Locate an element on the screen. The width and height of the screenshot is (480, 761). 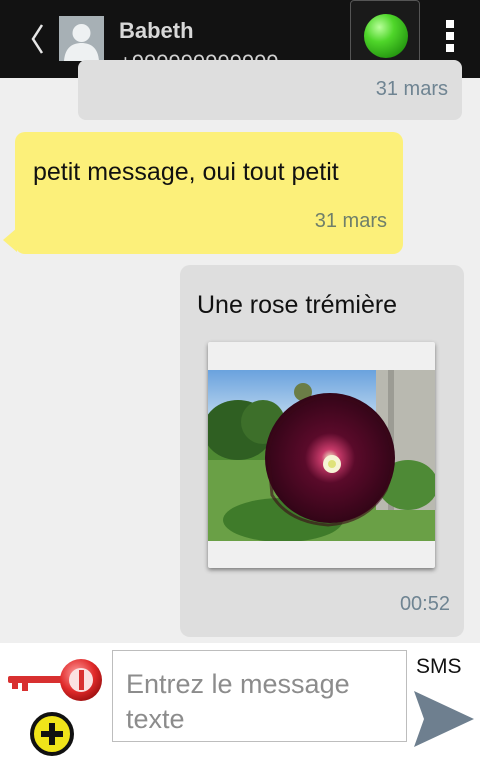
key-icon is located at coordinates (55, 680).